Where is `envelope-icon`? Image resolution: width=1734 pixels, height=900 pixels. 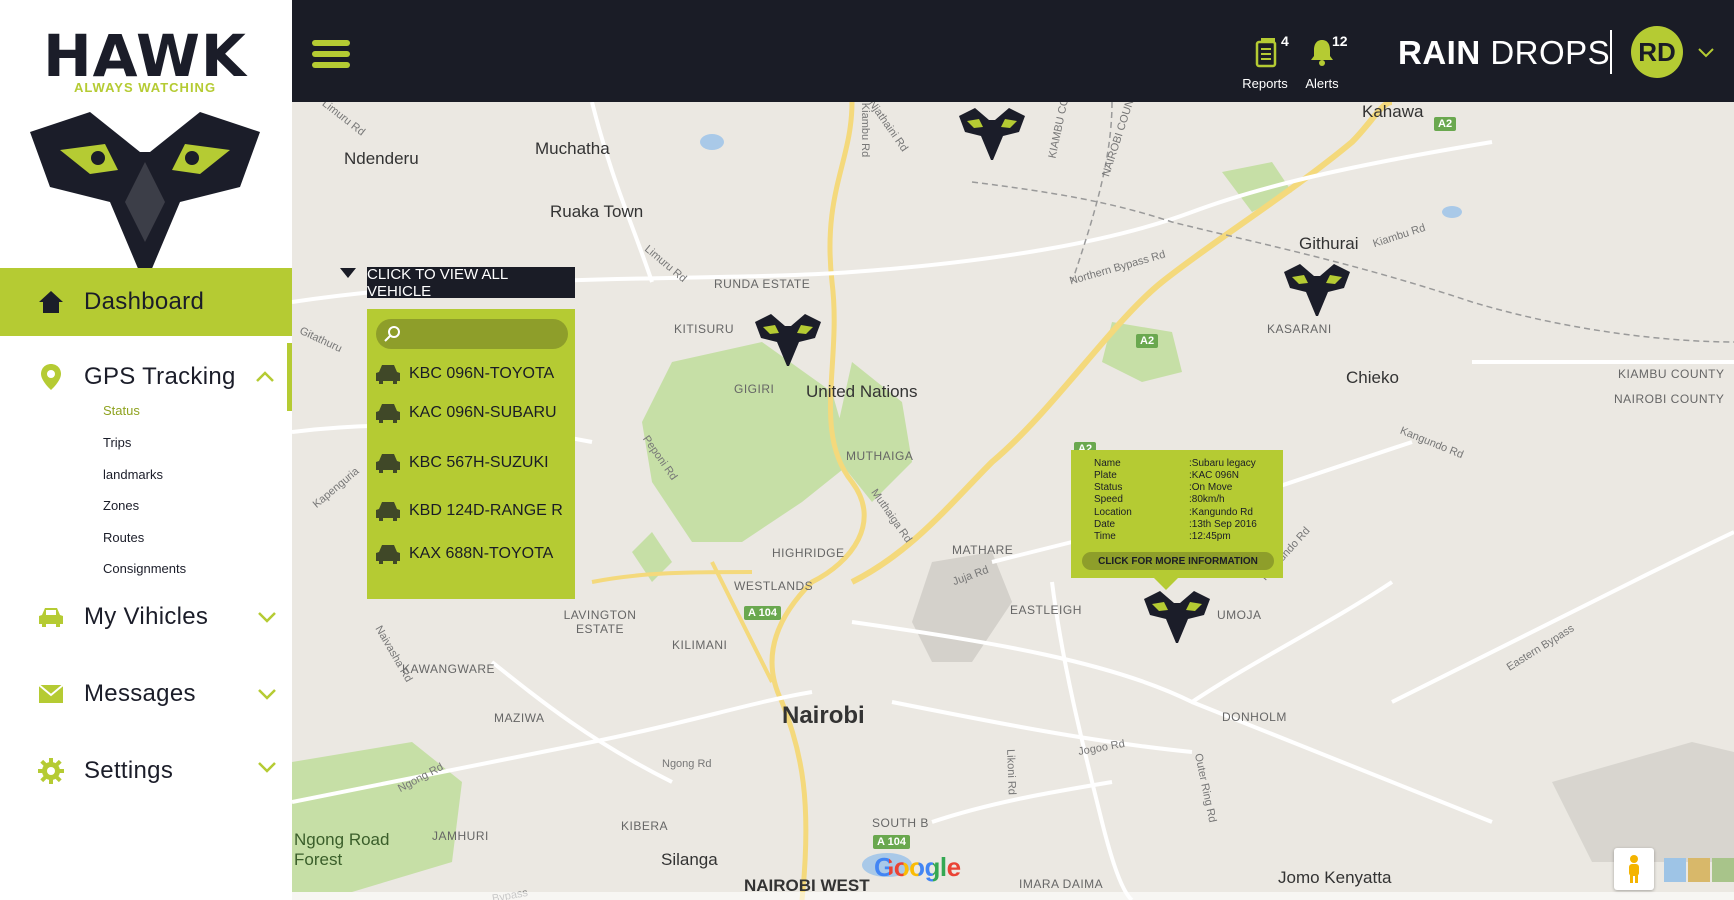
envelope-icon is located at coordinates (51, 694).